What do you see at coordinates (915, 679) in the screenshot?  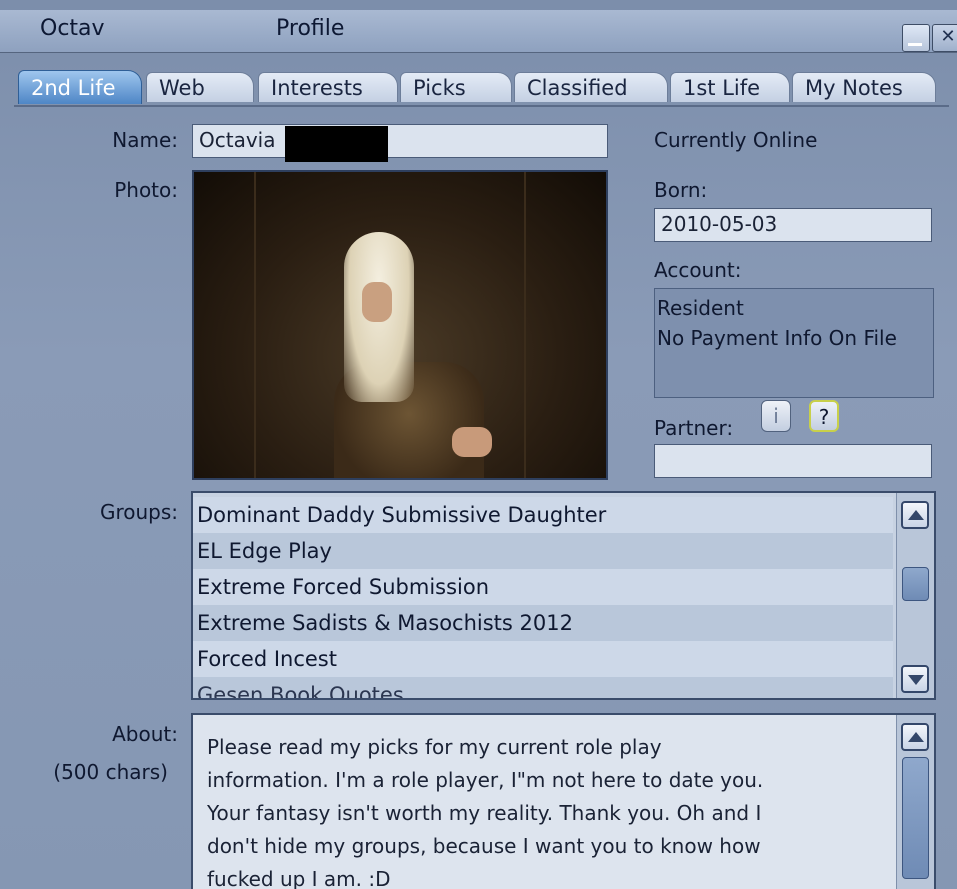 I see `scroll-down-icon` at bounding box center [915, 679].